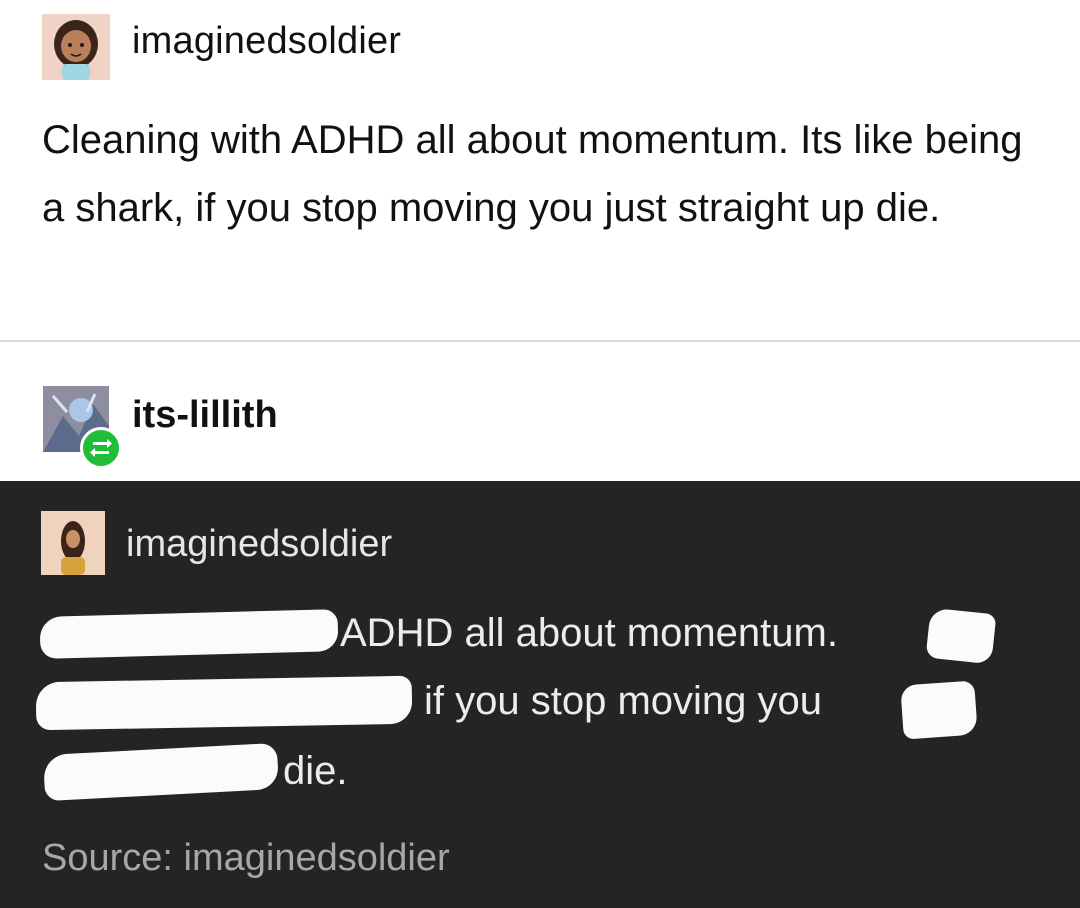 The height and width of the screenshot is (908, 1080). Describe the element at coordinates (205, 415) in the screenshot. I see `reblogger-username: its-lillith` at that location.